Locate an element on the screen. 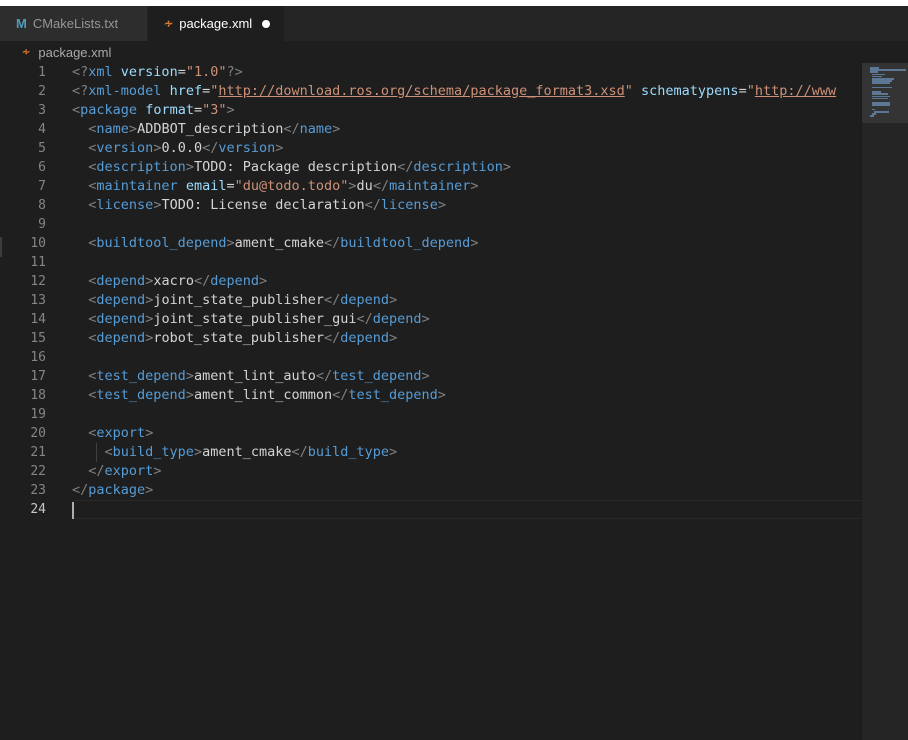 This screenshot has width=908, height=740. breadcrumb: ∻ package.xml is located at coordinates (454, 52).